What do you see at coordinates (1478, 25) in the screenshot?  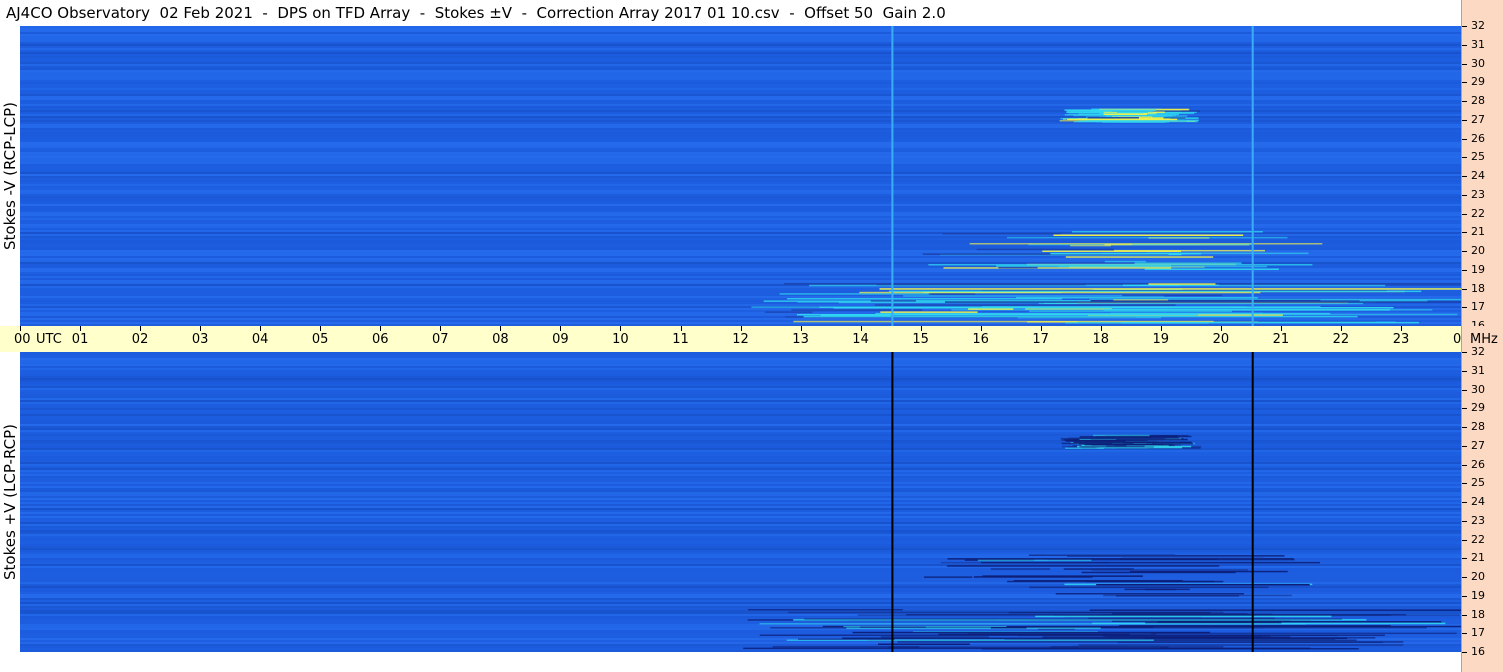 I see `frequency-label: 32` at bounding box center [1478, 25].